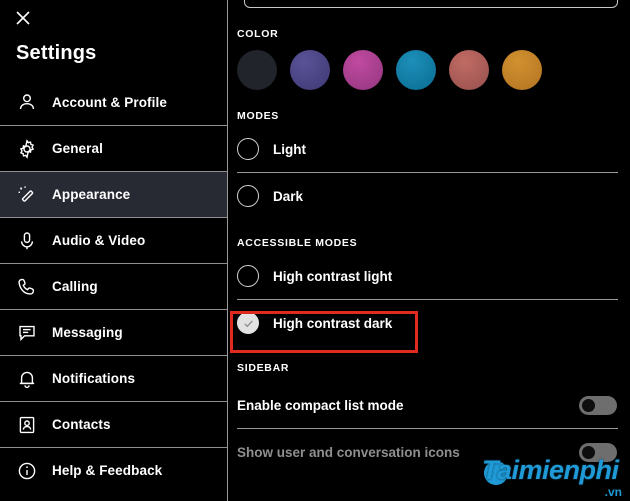 The image size is (630, 501). Describe the element at coordinates (87, 332) in the screenshot. I see `sidebar-item-label: Messaging` at that location.